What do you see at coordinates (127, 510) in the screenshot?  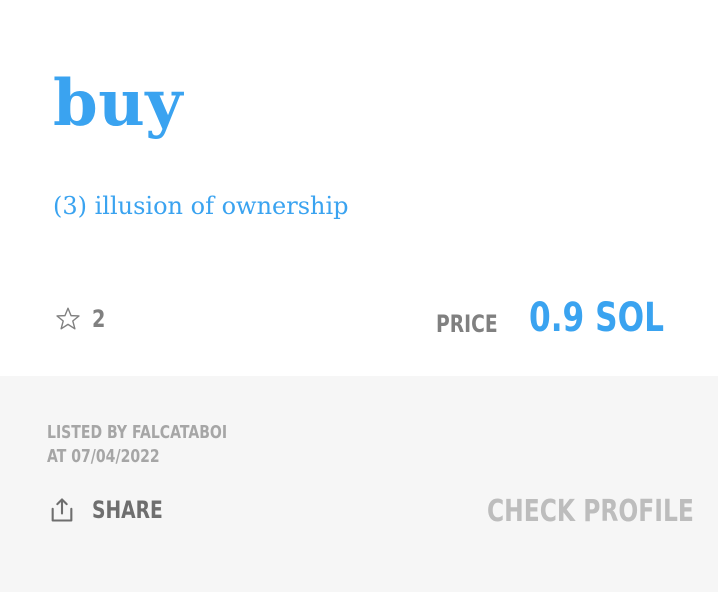 I see `share-label: SHARE` at bounding box center [127, 510].